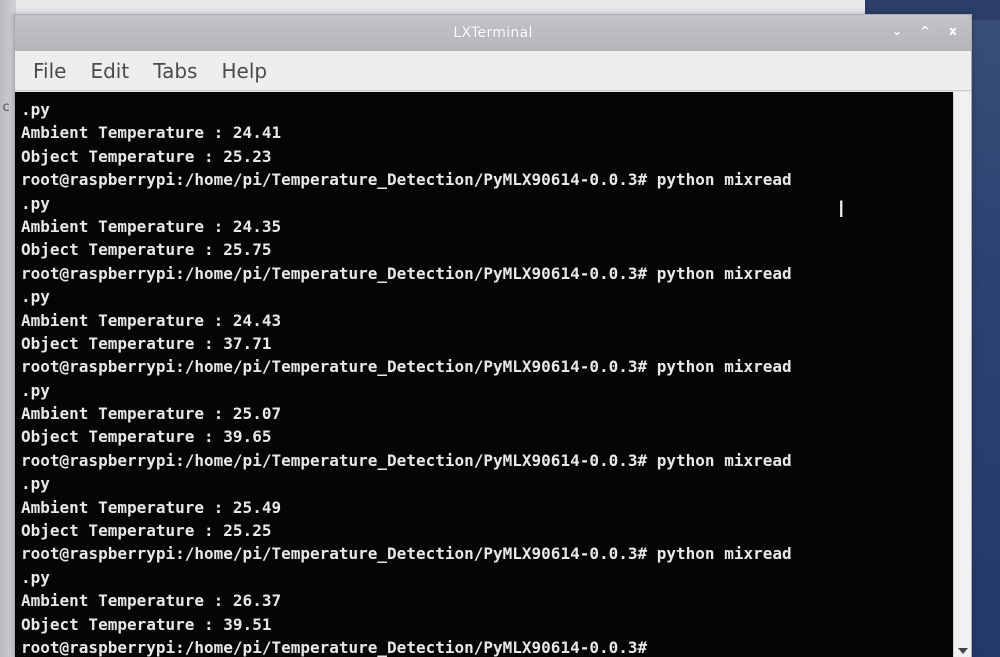 The width and height of the screenshot is (1000, 657). Describe the element at coordinates (985, 328) in the screenshot. I see `desktop-right-edge` at that location.